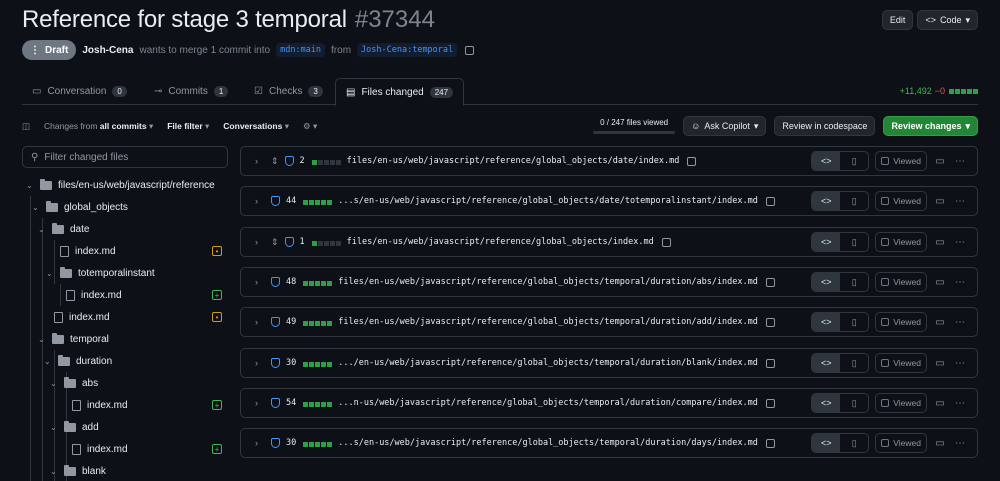  Describe the element at coordinates (310, 126) in the screenshot. I see `settings-gear-icon: ⚙ ▾` at that location.